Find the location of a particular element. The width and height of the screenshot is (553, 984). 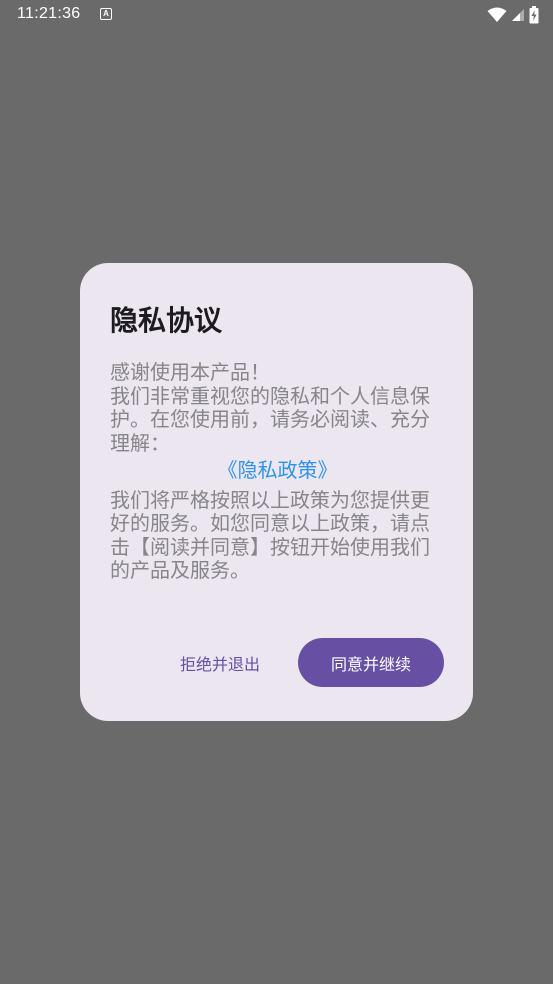

battery-charging-icon is located at coordinates (534, 15).